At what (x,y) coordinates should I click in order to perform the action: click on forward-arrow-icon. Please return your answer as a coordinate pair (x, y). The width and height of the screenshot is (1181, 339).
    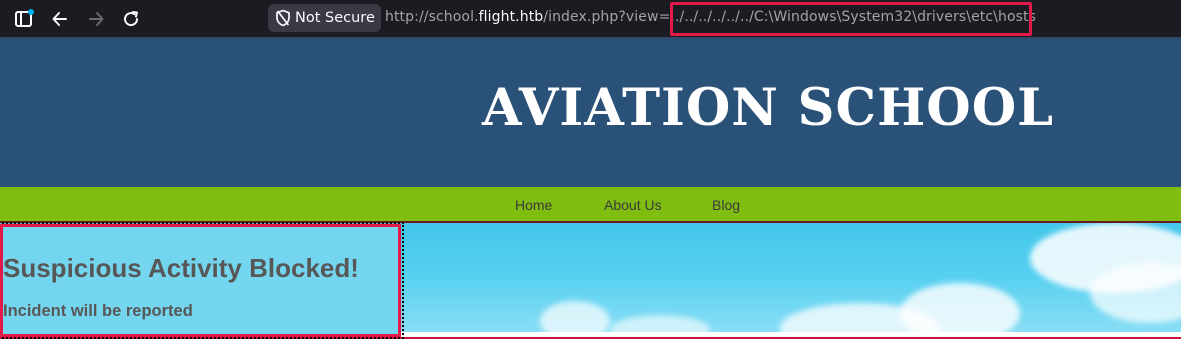
    Looking at the image, I should click on (96, 19).